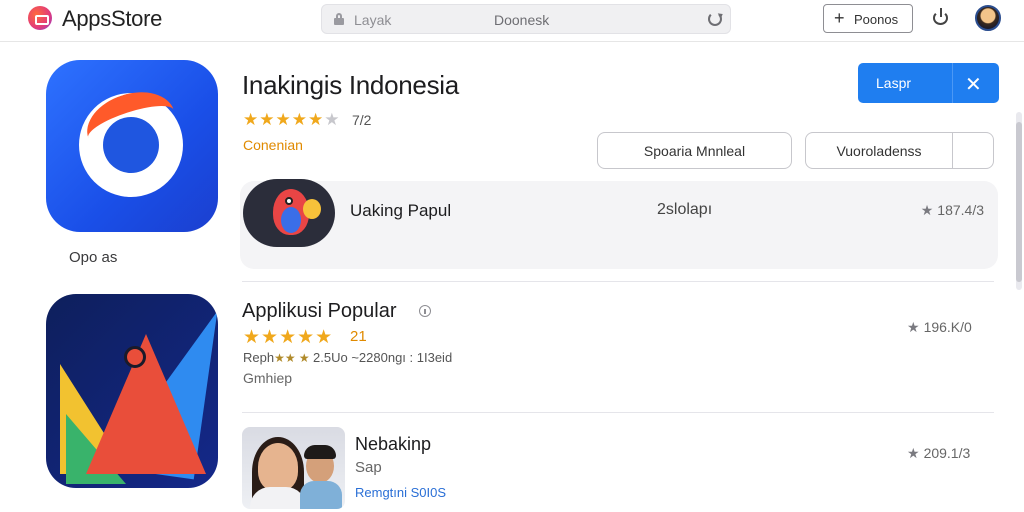 The height and width of the screenshot is (512, 1024). I want to click on row3-rating: ★ 209.1/3, so click(938, 453).